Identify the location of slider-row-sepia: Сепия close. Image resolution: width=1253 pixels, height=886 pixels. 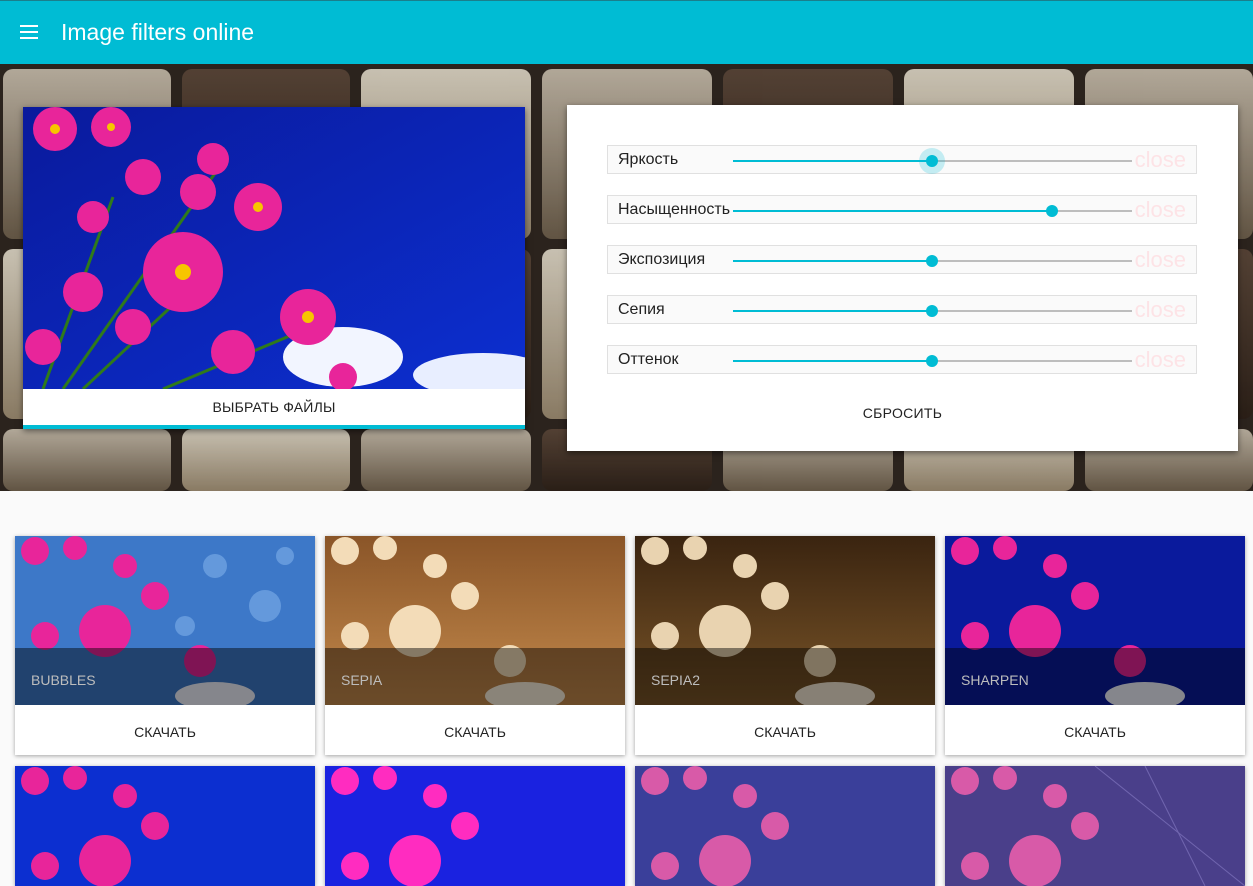
(902, 309).